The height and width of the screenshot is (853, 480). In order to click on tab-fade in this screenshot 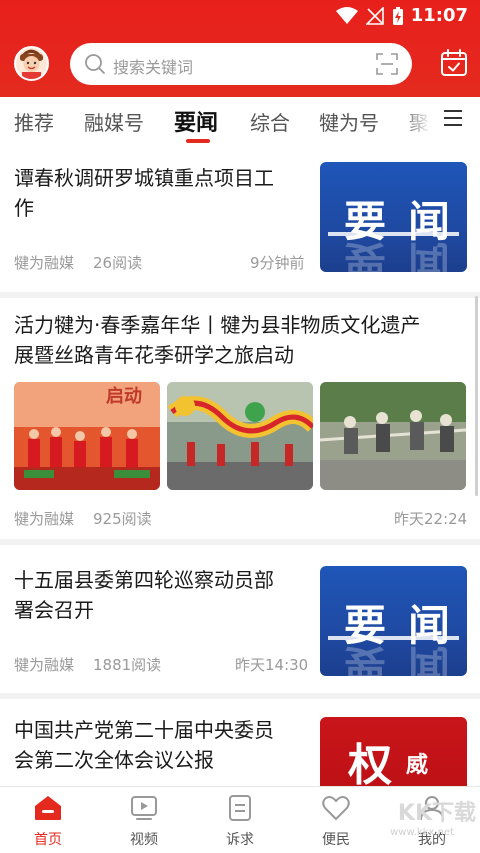, I will do `click(420, 121)`.